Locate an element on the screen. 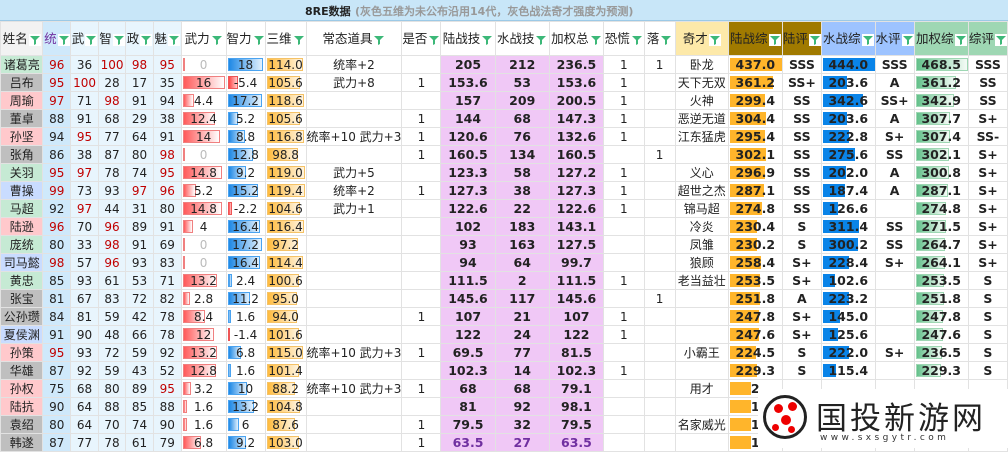  table-cell: 13.2 is located at coordinates (203, 352).